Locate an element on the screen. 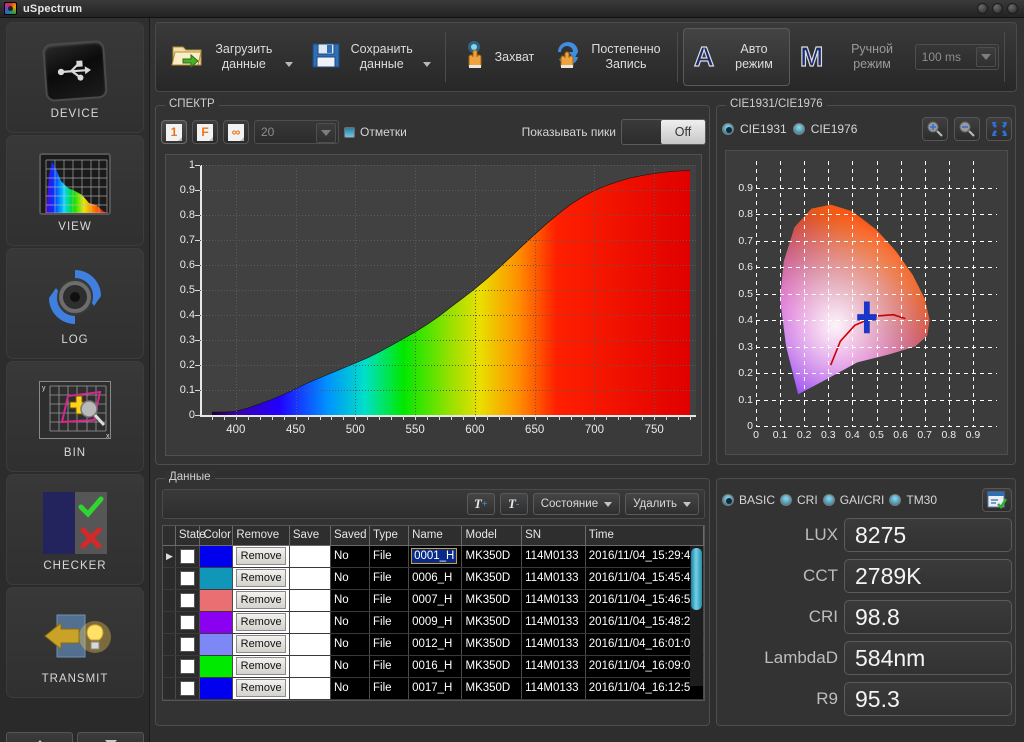  column-header-remove: Remove is located at coordinates (261, 536).